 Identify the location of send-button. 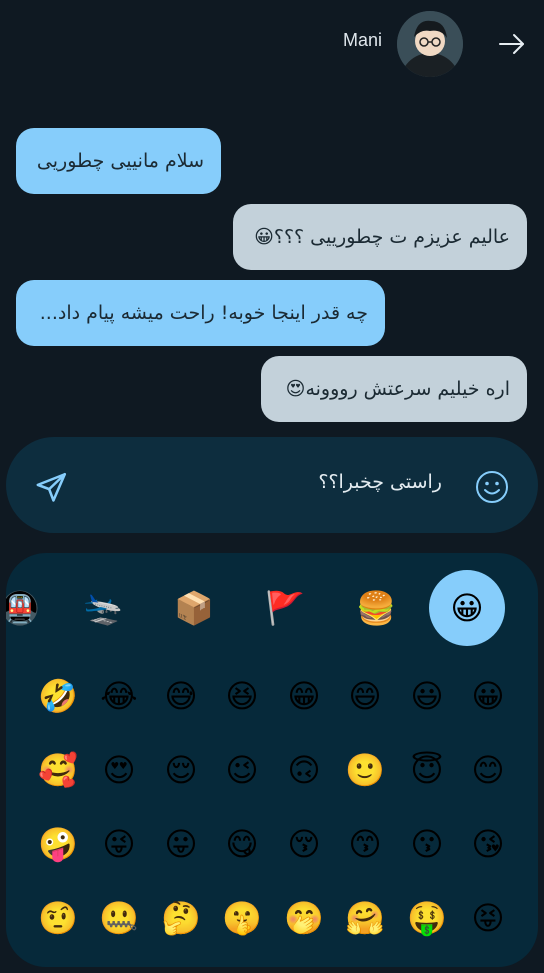
(52, 487).